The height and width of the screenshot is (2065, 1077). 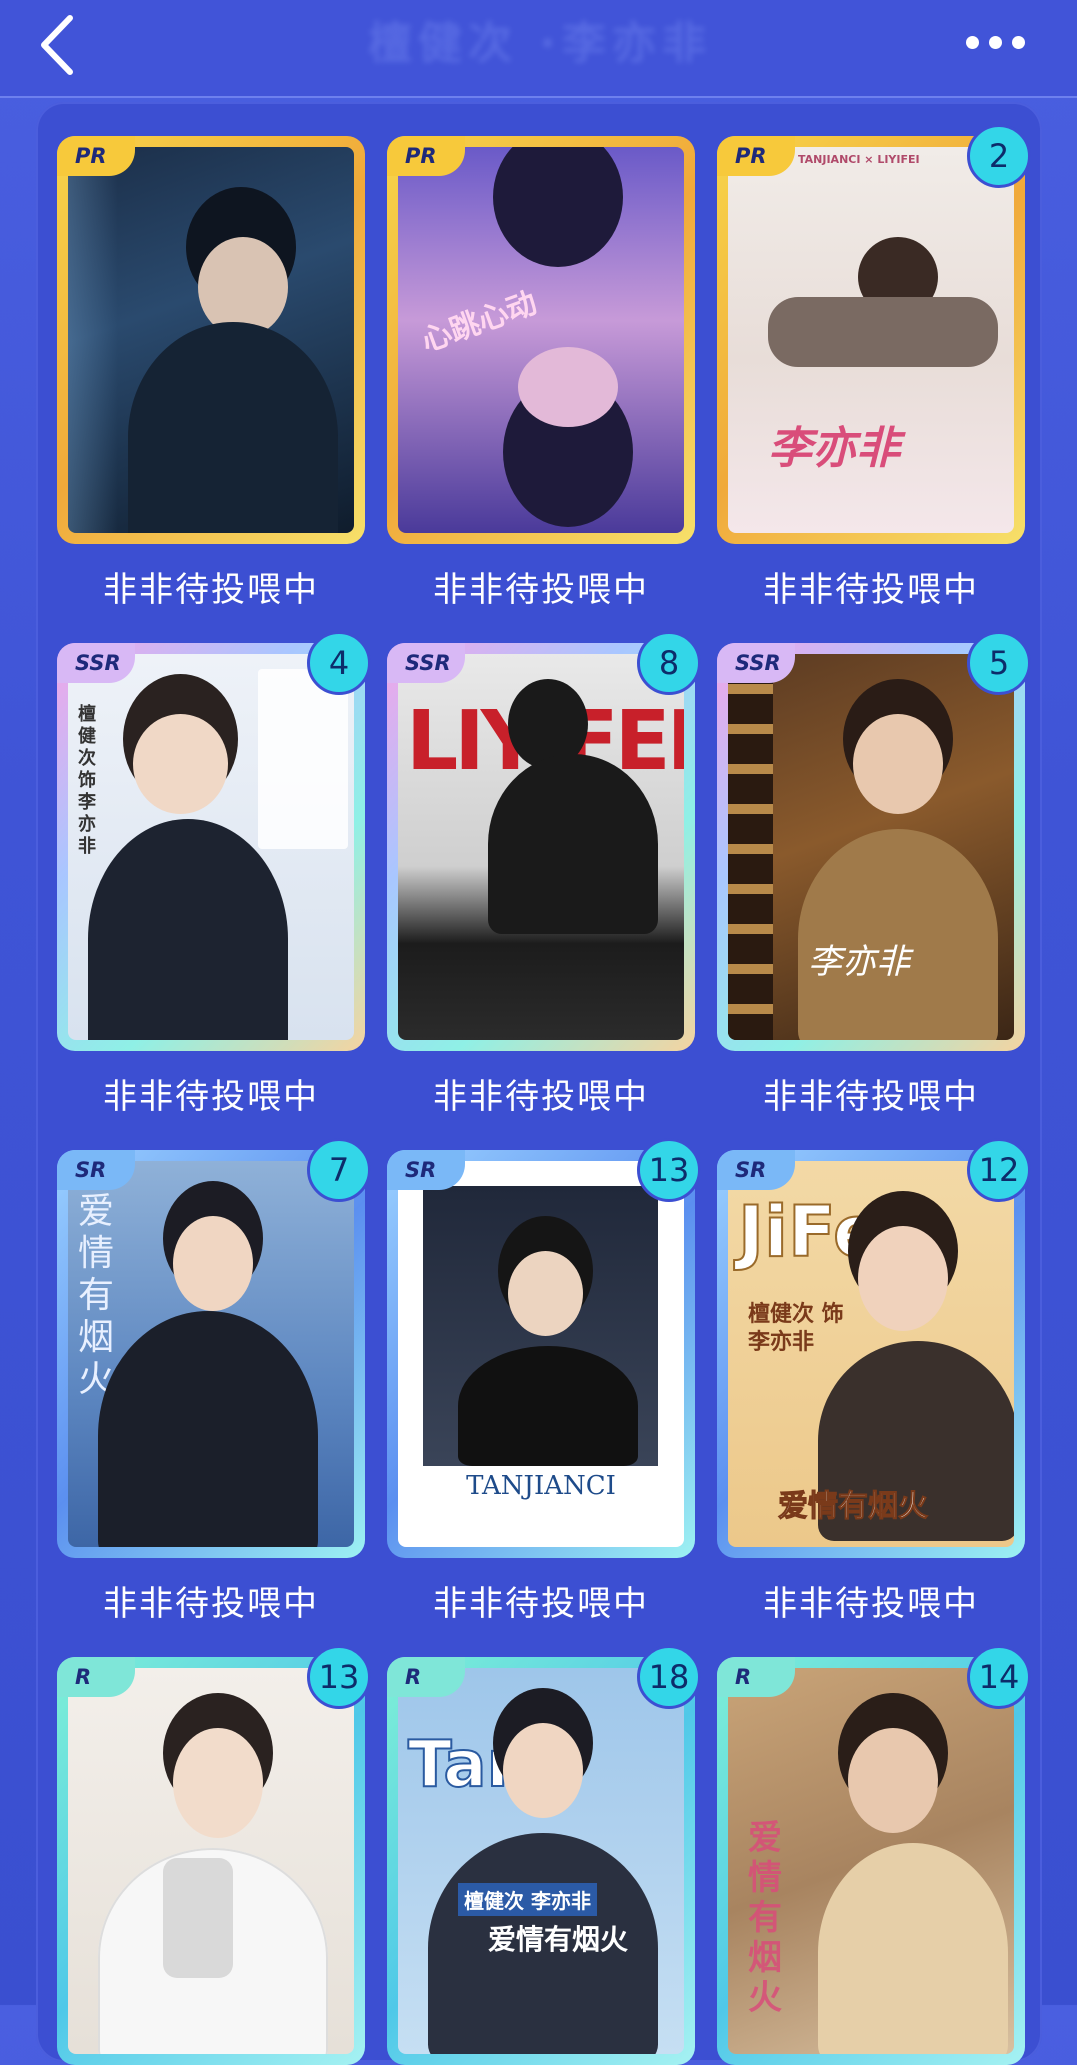 I want to click on card-1: PR, so click(x=211, y=340).